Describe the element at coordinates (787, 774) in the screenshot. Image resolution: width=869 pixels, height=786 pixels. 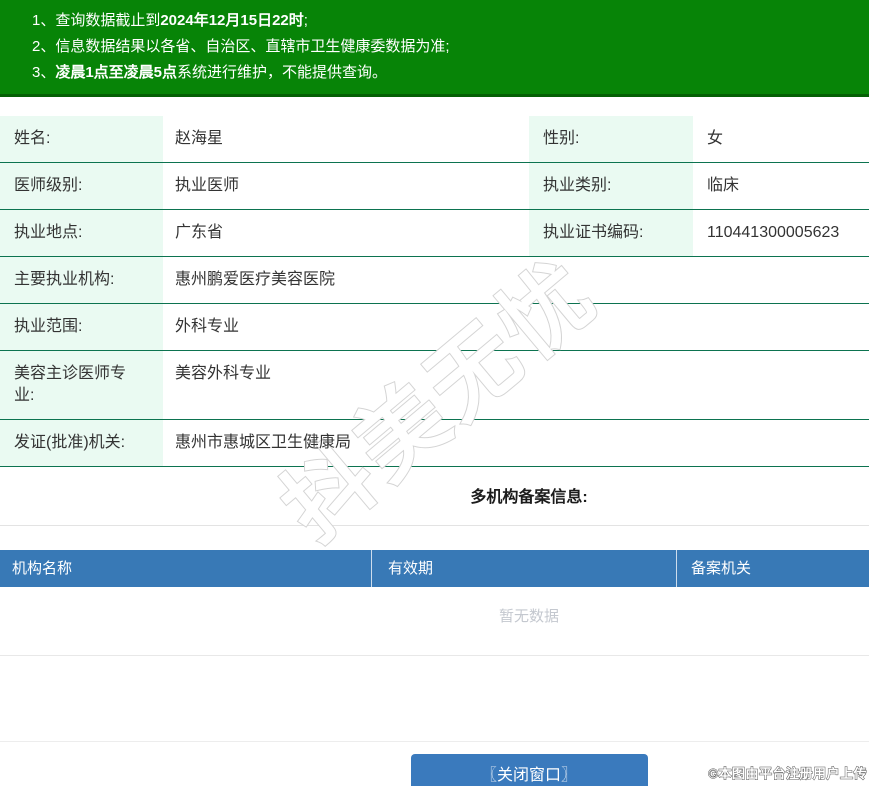
I see `copyright-note: ©本图由平台注册用户上传` at that location.